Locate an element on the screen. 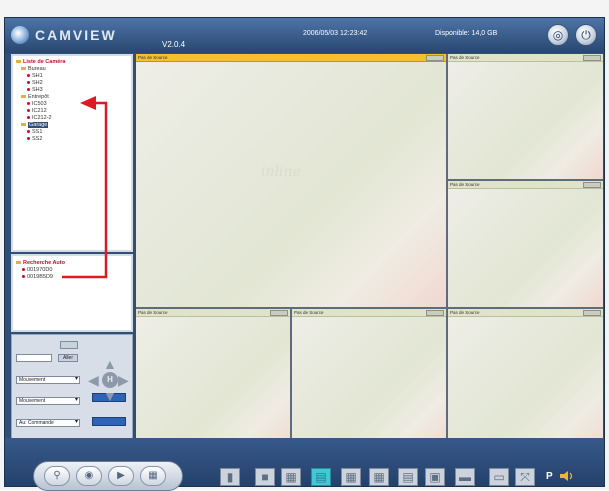  annotation-arrow is located at coordinates (85, 187).